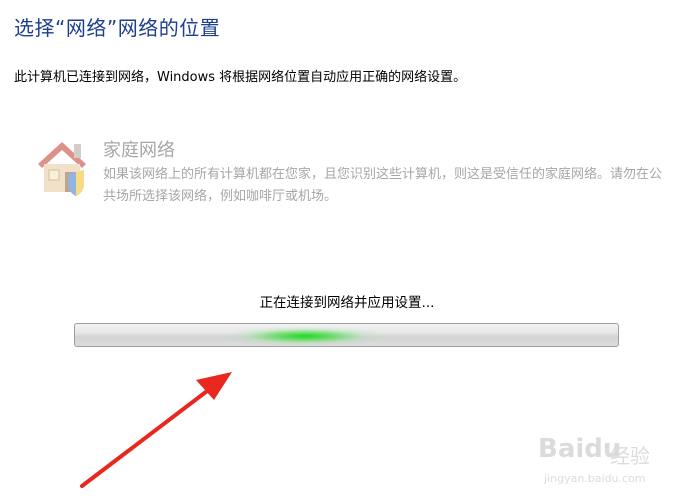 This screenshot has width=698, height=502. I want to click on watermark-url: jingyan.baidu.com, so click(595, 478).